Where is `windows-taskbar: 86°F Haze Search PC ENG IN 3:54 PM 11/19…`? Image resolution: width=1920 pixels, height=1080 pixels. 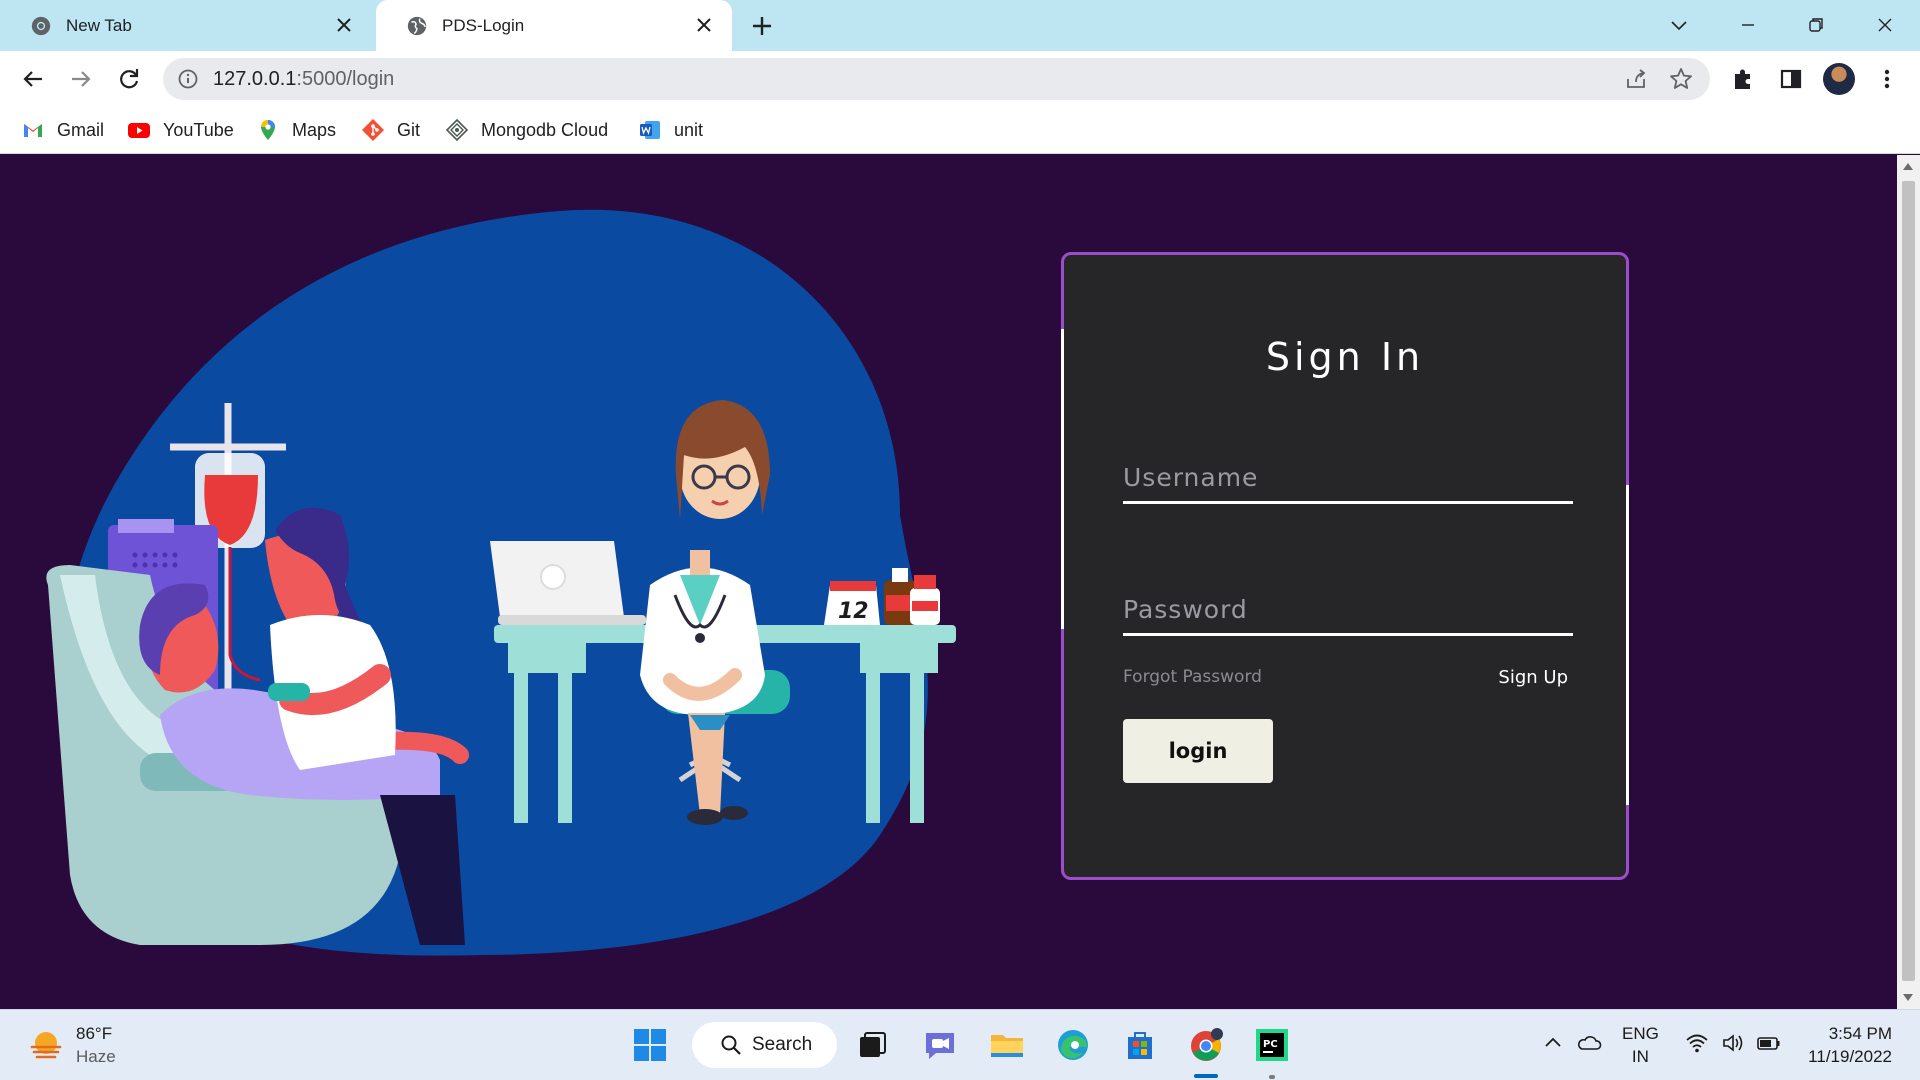
windows-taskbar: 86°F Haze Search PC ENG IN 3:54 PM 11/19… is located at coordinates (960, 1044).